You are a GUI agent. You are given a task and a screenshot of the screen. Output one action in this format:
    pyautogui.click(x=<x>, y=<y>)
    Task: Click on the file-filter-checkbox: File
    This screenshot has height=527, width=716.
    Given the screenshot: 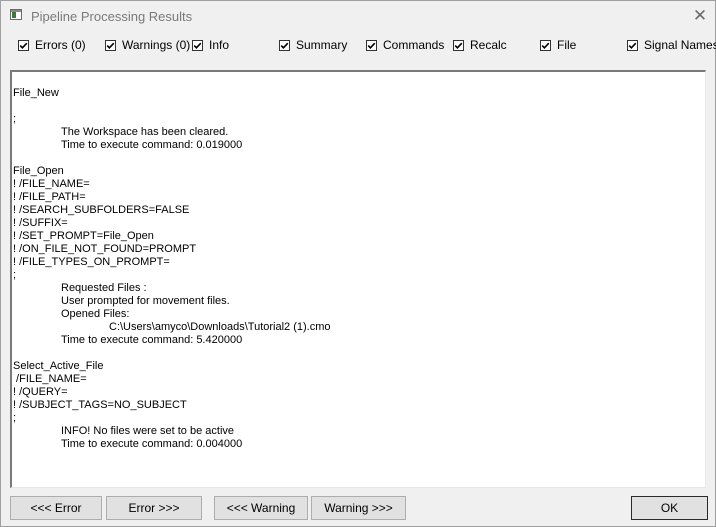 What is the action you would take?
    pyautogui.click(x=558, y=45)
    